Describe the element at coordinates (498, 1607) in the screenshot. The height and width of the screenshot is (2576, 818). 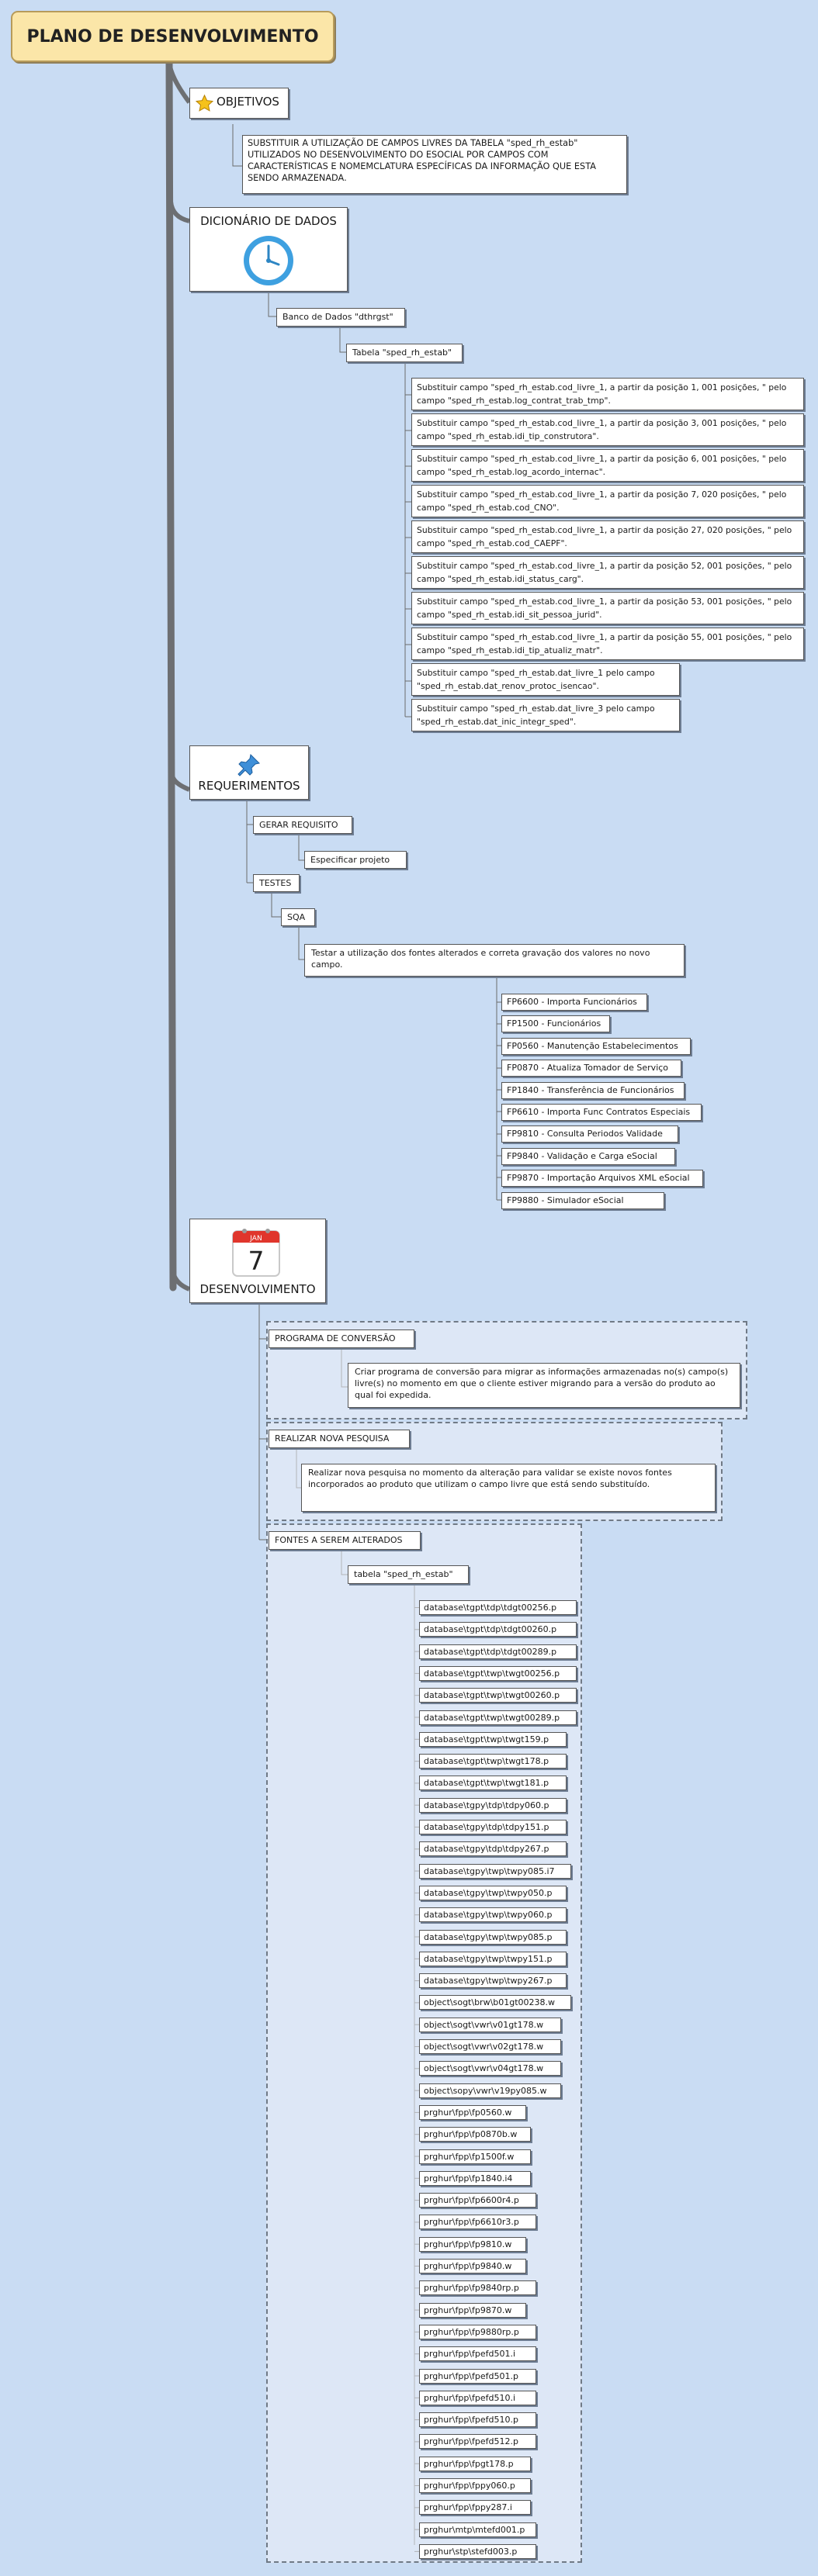
I see `arquivo-item: database\tgpt\tdp\tdgt00256.p` at that location.